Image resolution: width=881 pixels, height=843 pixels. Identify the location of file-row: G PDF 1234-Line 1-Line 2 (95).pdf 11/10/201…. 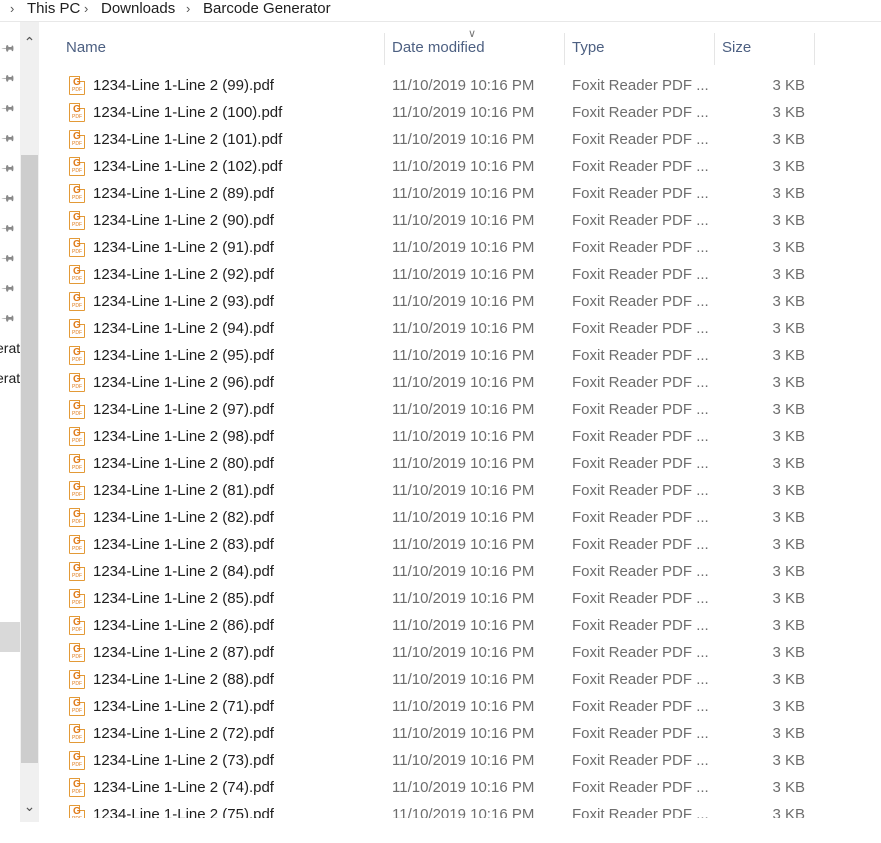
(460, 355).